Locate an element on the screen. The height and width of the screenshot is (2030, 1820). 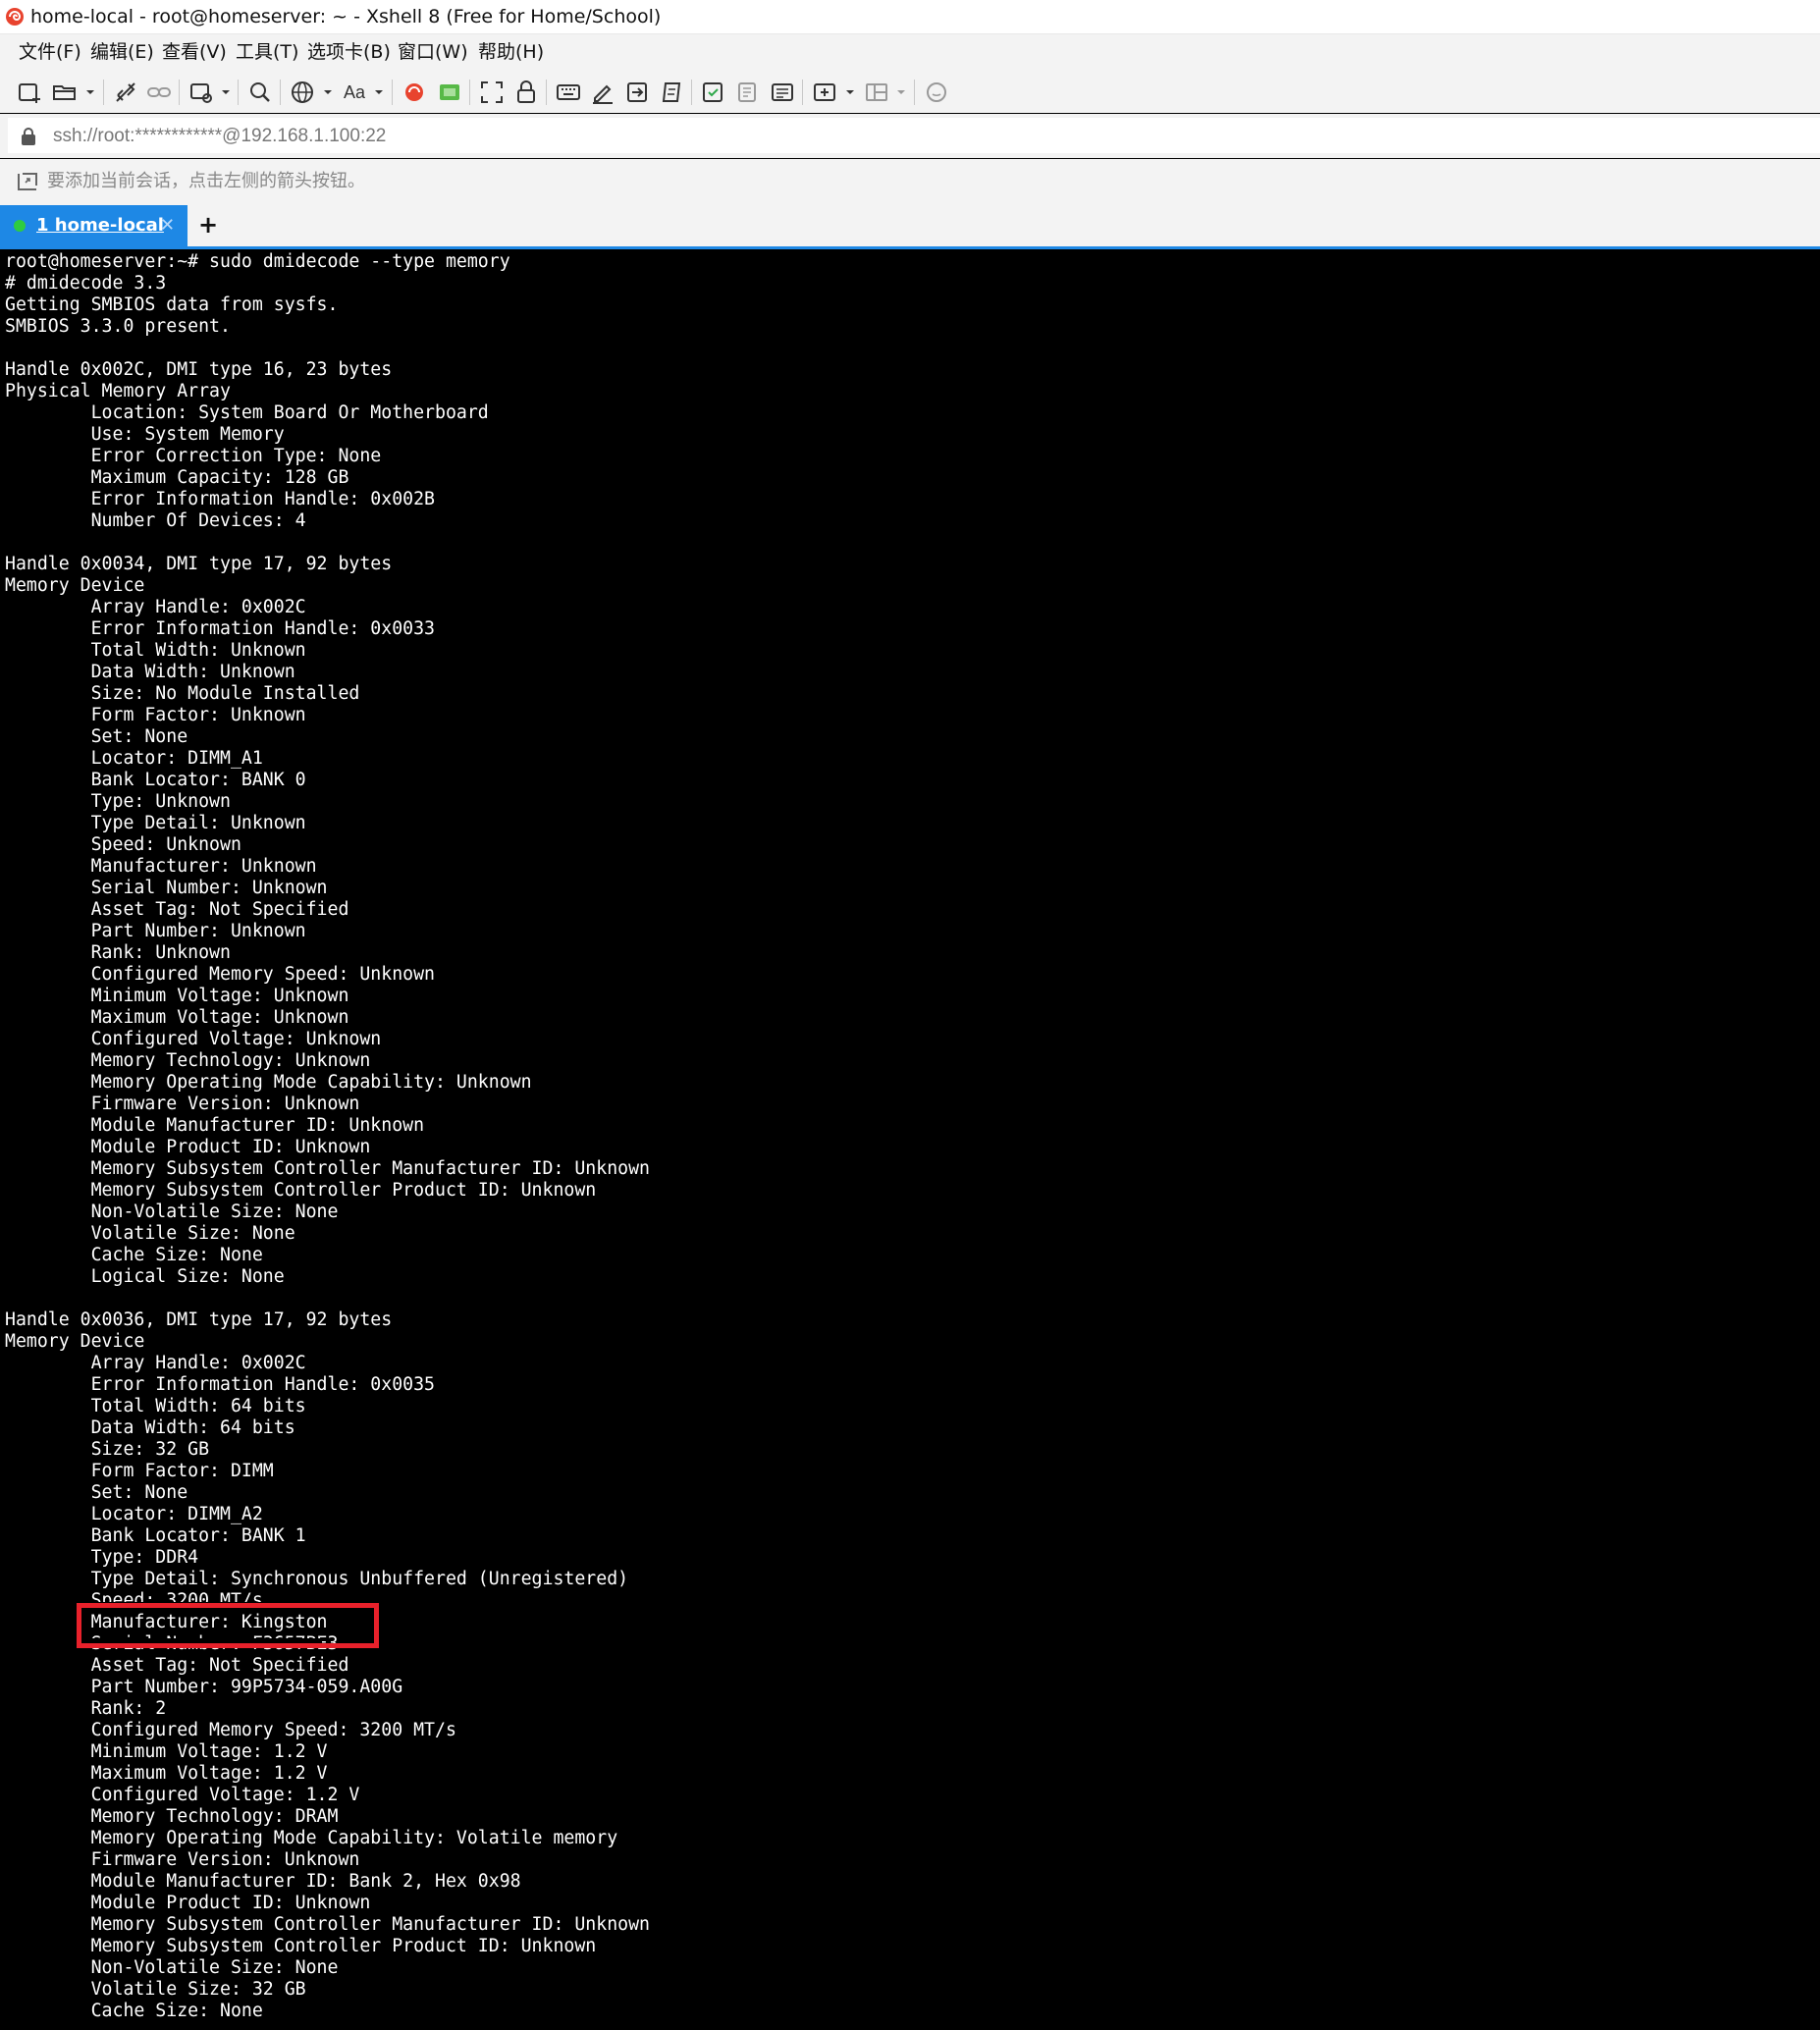
open-session-icon is located at coordinates (65, 92).